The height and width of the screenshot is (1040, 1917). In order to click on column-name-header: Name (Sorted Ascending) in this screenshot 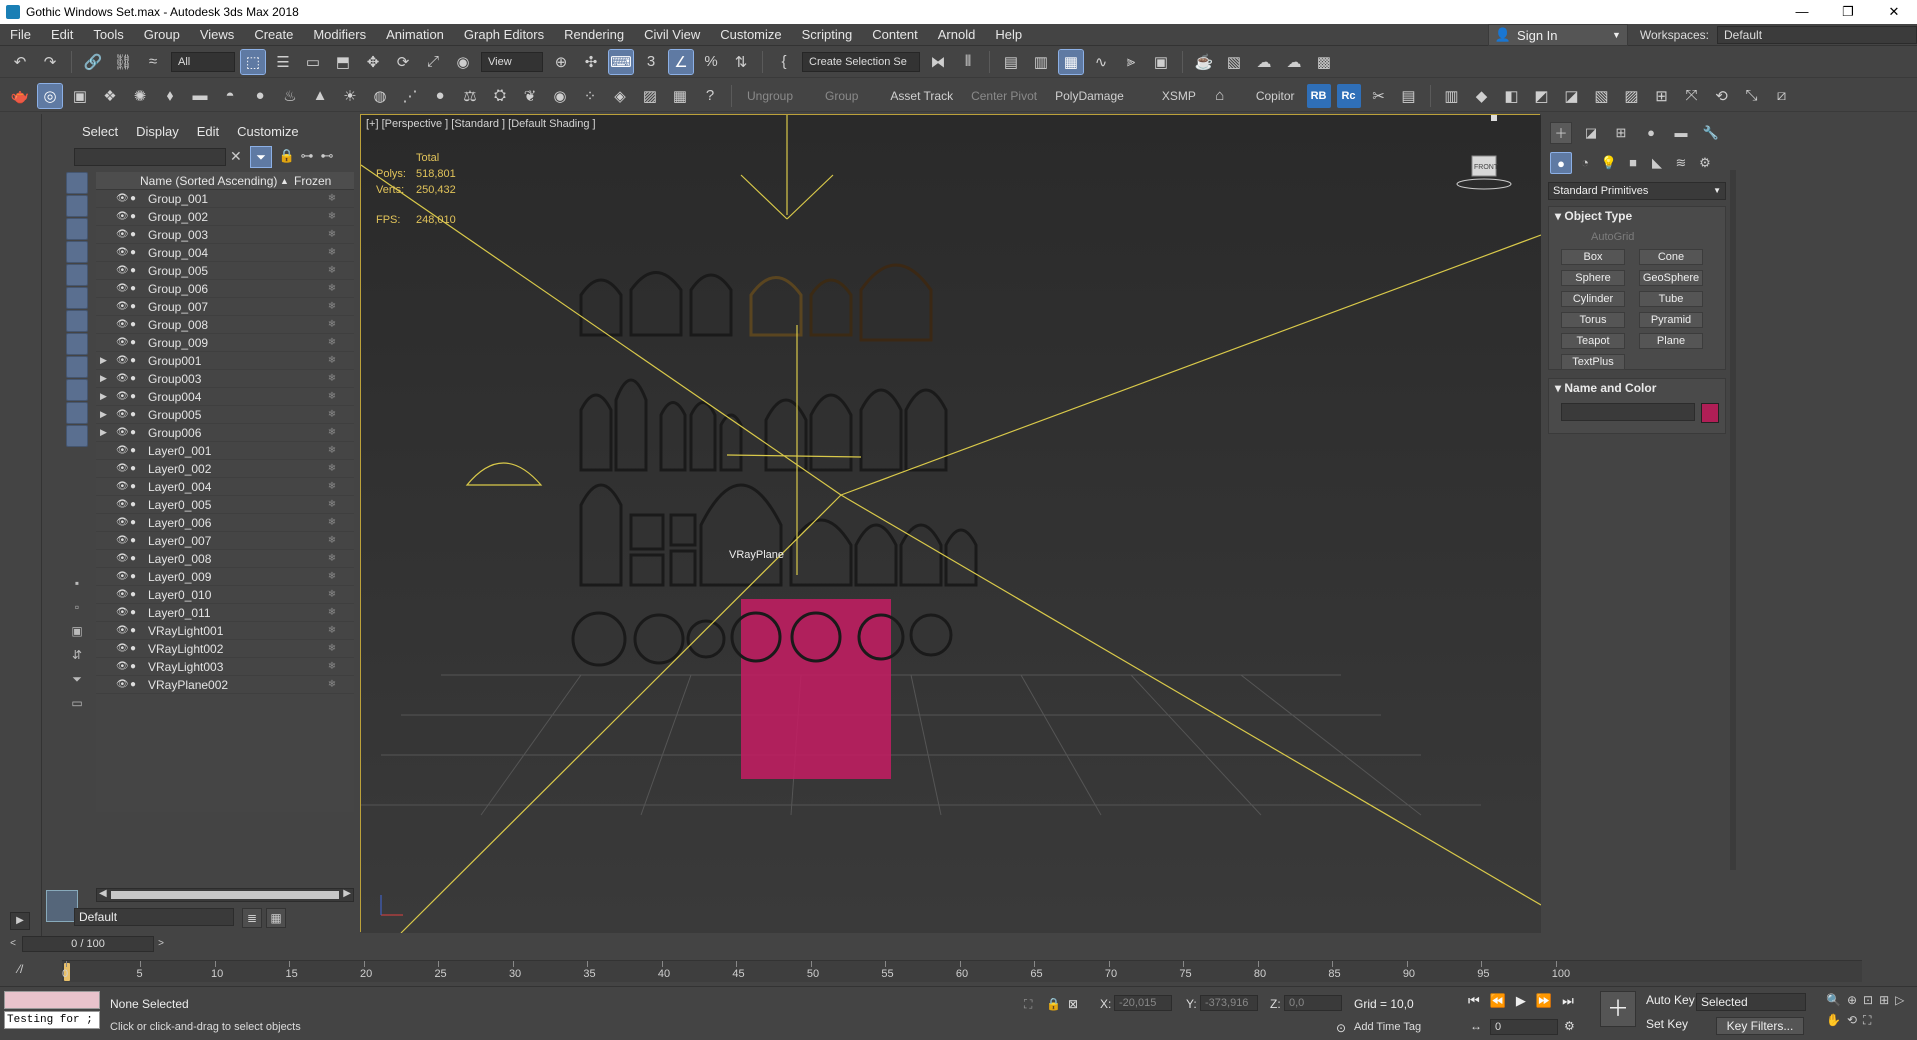, I will do `click(188, 181)`.